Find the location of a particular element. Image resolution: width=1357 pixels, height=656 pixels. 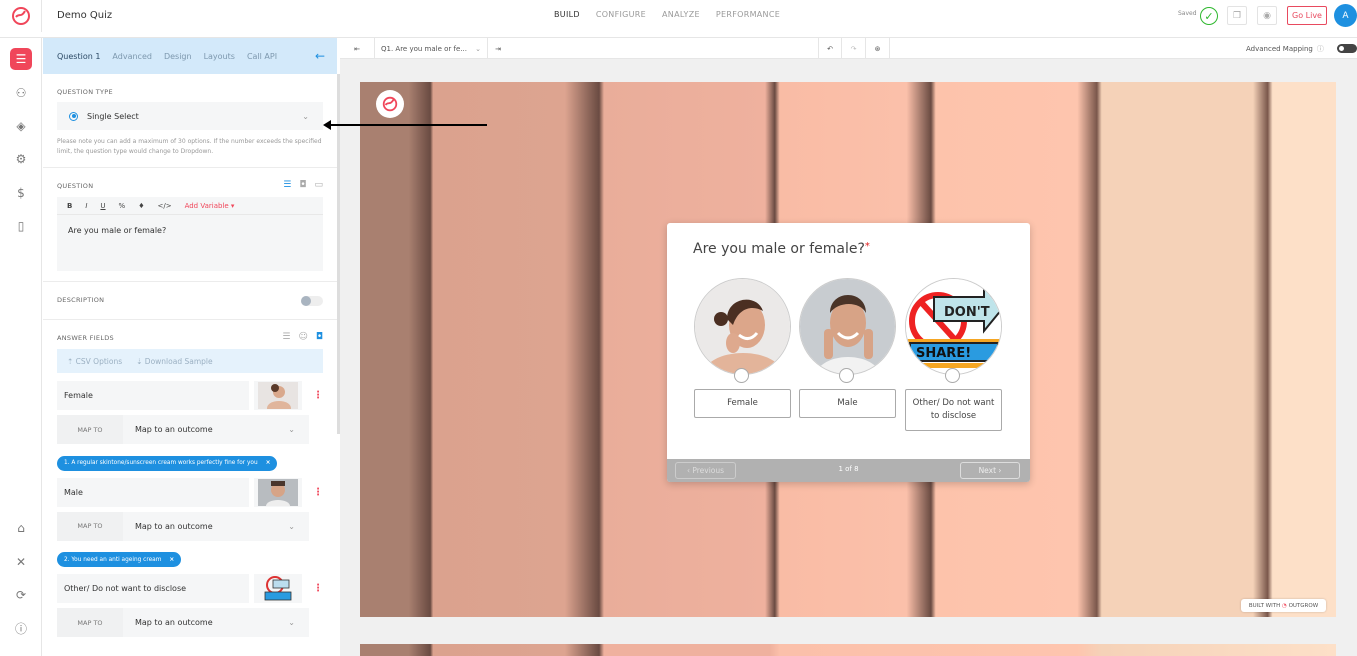

gear-icon: ⚙ is located at coordinates (21, 159).